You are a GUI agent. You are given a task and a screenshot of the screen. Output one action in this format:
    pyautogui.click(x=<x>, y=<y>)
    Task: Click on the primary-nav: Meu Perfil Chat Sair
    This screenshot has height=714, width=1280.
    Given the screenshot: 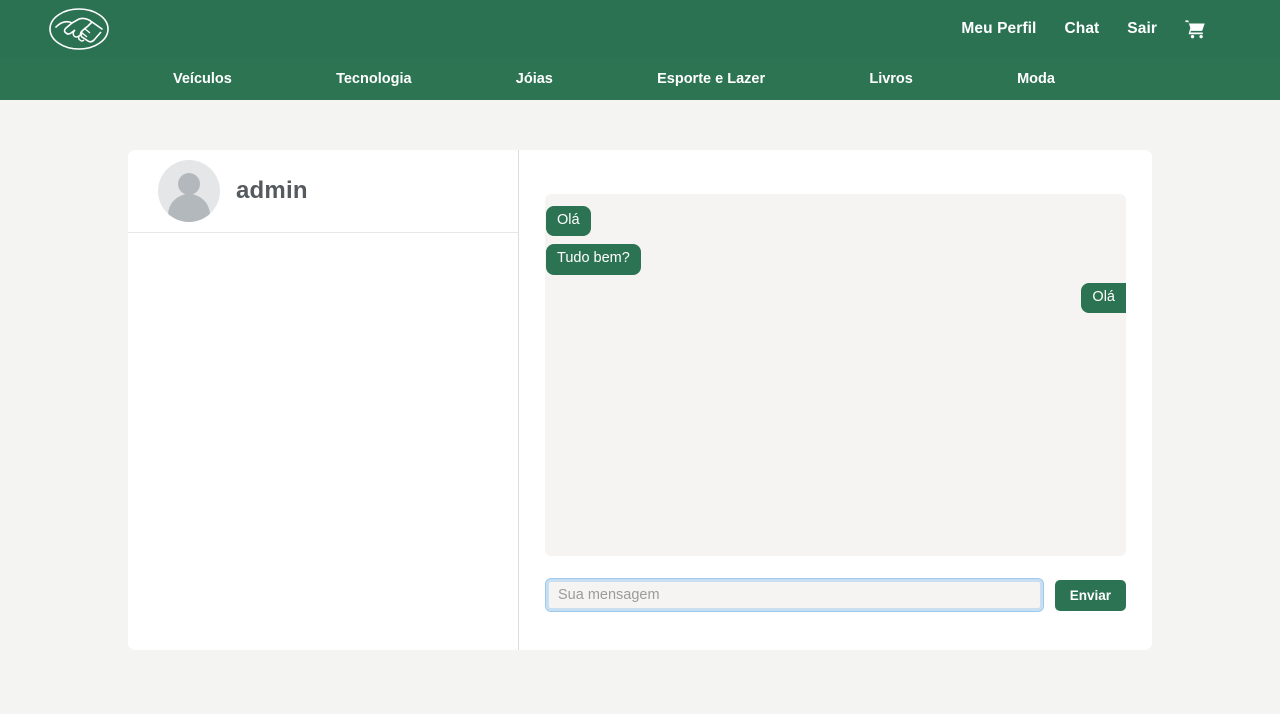 What is the action you would take?
    pyautogui.click(x=1110, y=29)
    